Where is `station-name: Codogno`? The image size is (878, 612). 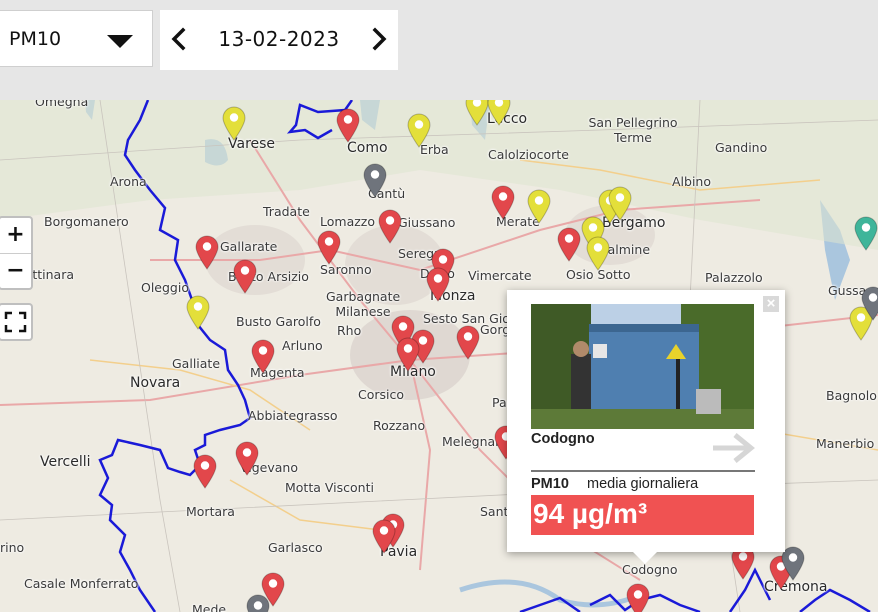
station-name: Codogno is located at coordinates (563, 439).